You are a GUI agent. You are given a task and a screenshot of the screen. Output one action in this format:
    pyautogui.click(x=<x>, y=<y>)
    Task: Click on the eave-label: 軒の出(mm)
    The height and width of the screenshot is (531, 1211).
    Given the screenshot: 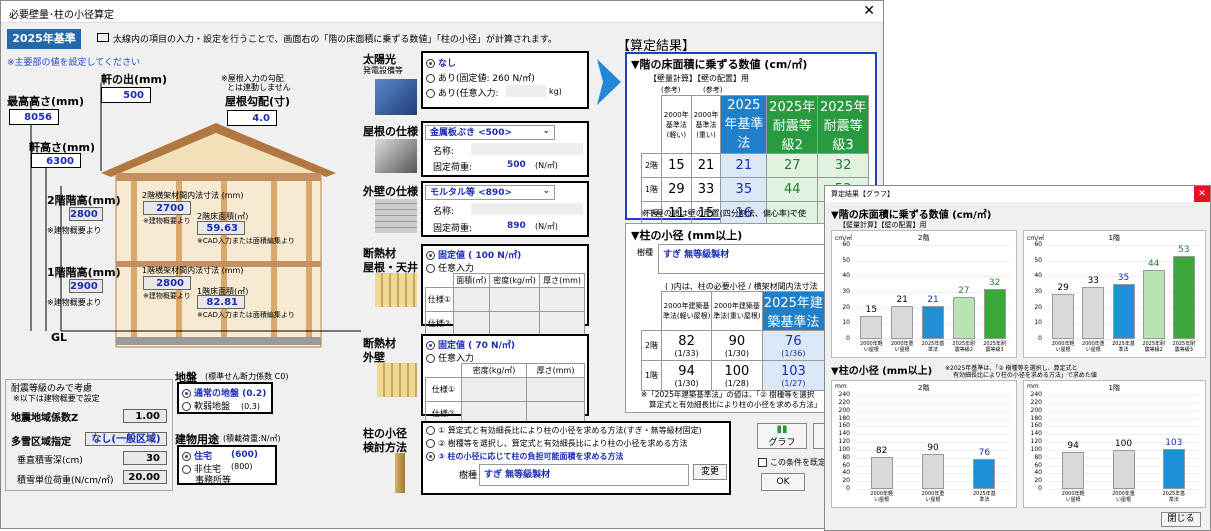 What is the action you would take?
    pyautogui.click(x=134, y=79)
    